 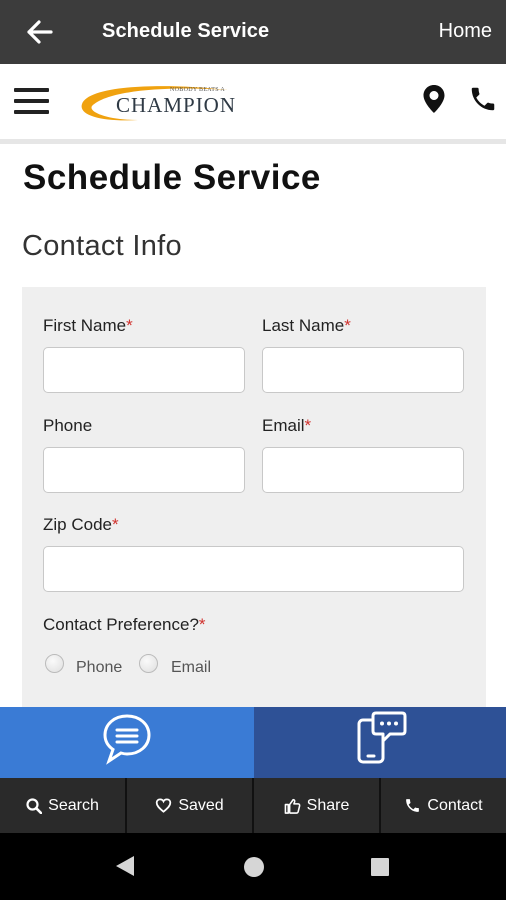 What do you see at coordinates (172, 177) in the screenshot?
I see `page-title: Schedule Service` at bounding box center [172, 177].